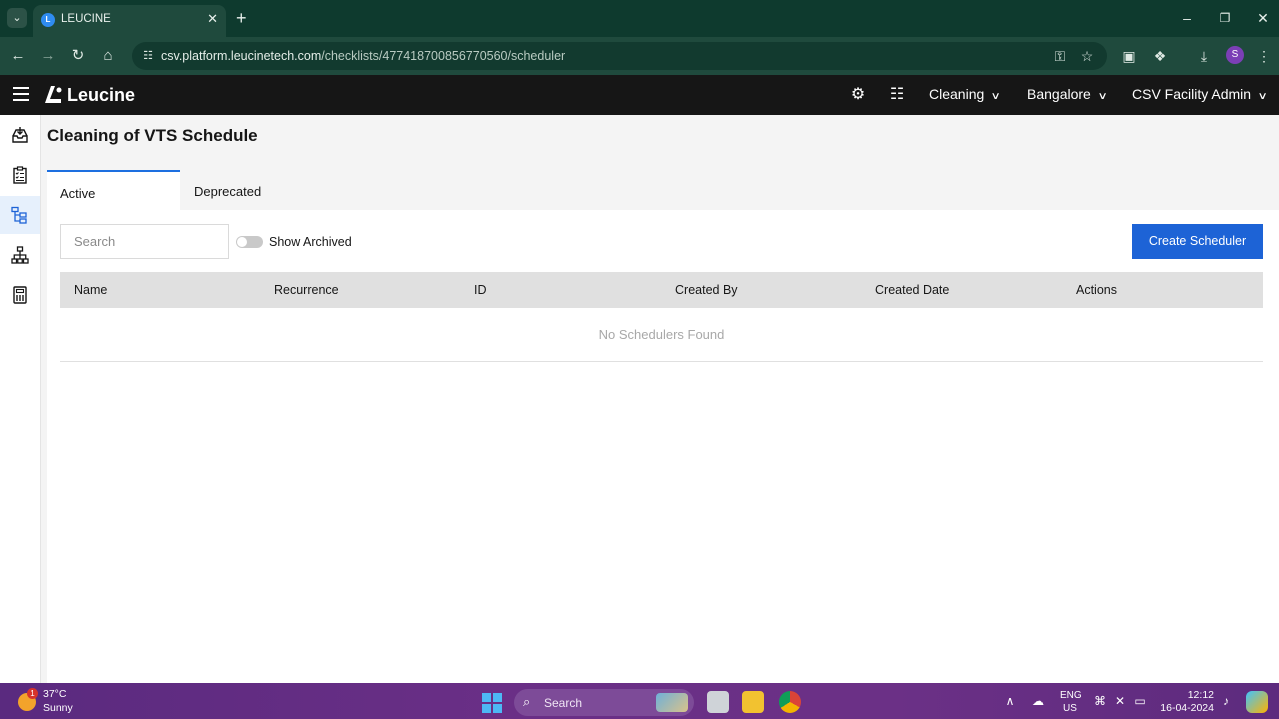  I want to click on ontology-icon, so click(19, 215).